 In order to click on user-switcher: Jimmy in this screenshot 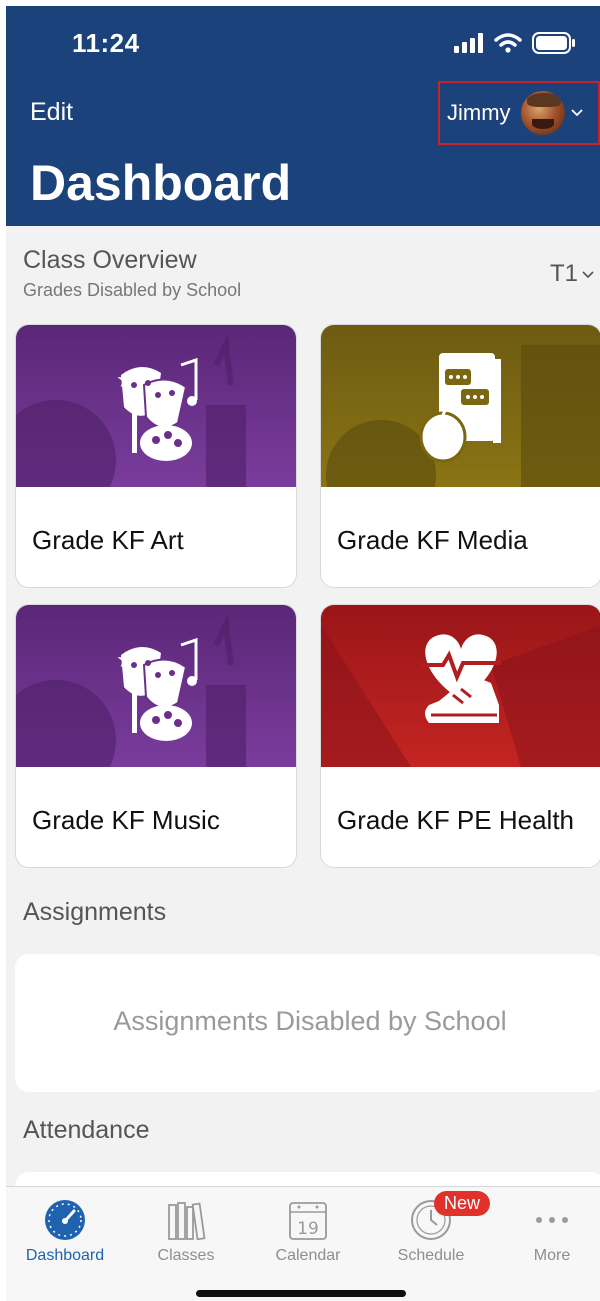, I will do `click(519, 113)`.